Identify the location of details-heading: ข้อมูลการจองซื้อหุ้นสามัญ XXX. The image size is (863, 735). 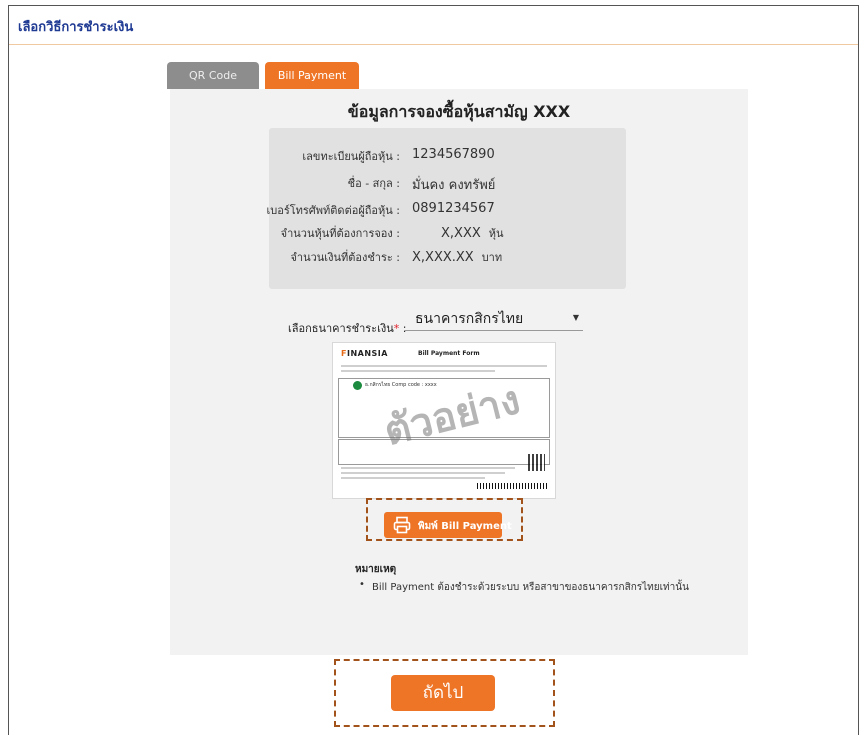
(459, 111).